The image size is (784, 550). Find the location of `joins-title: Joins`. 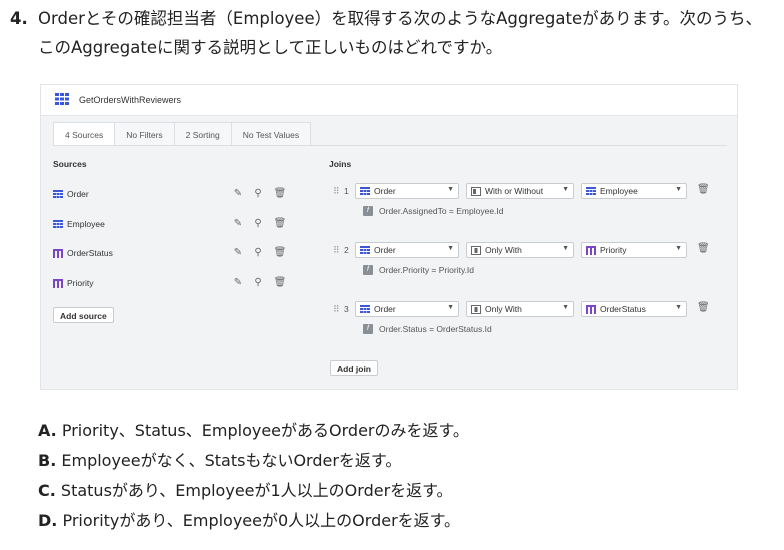

joins-title: Joins is located at coordinates (340, 164).